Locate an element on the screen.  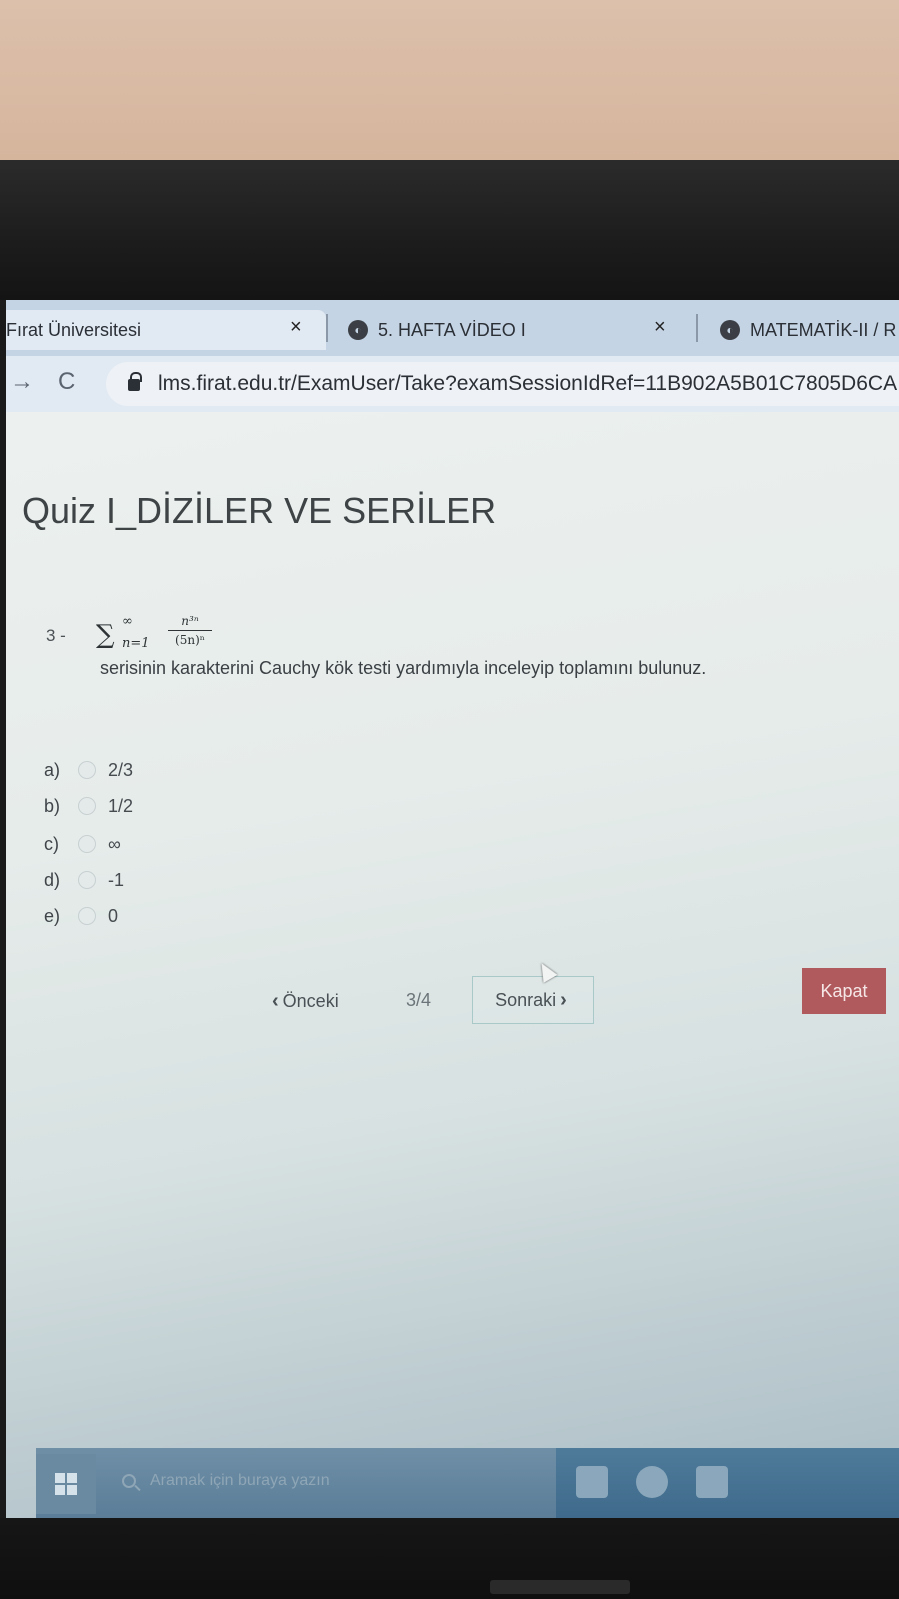
next-button: Sonraki › is located at coordinates (533, 1000).